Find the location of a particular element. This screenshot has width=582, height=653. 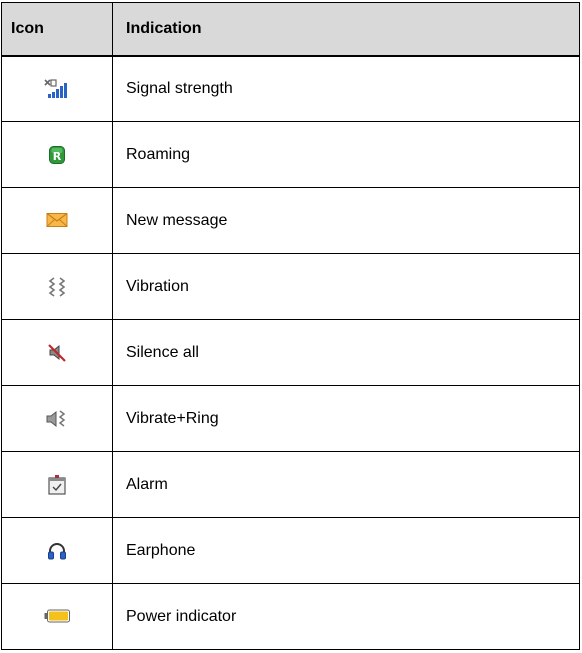

svg-text: R is located at coordinates (57, 156).